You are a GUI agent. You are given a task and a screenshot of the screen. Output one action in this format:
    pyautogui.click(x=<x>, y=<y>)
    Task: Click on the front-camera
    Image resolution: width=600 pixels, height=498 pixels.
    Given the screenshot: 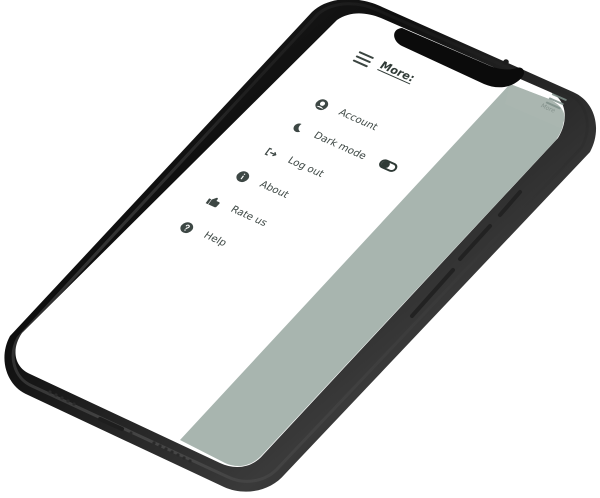 What is the action you would take?
    pyautogui.click(x=506, y=62)
    